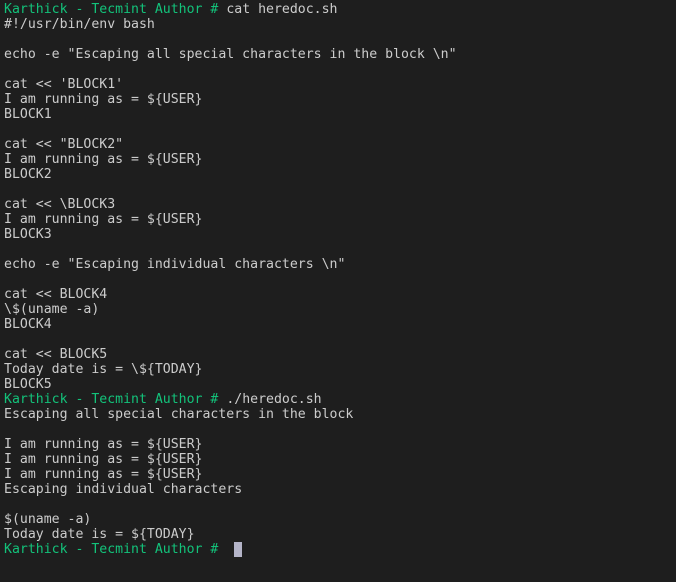 The image size is (676, 582). What do you see at coordinates (103, 369) in the screenshot?
I see `output-line: Today date is = \${TODAY}` at bounding box center [103, 369].